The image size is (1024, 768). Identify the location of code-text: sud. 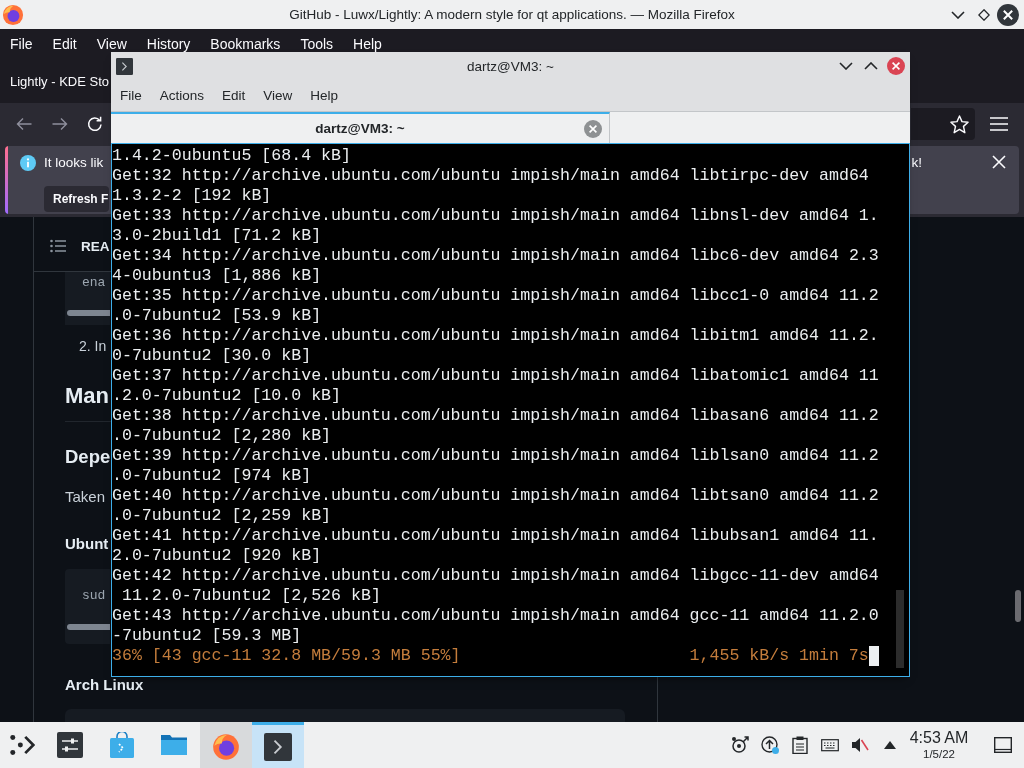
(94, 596).